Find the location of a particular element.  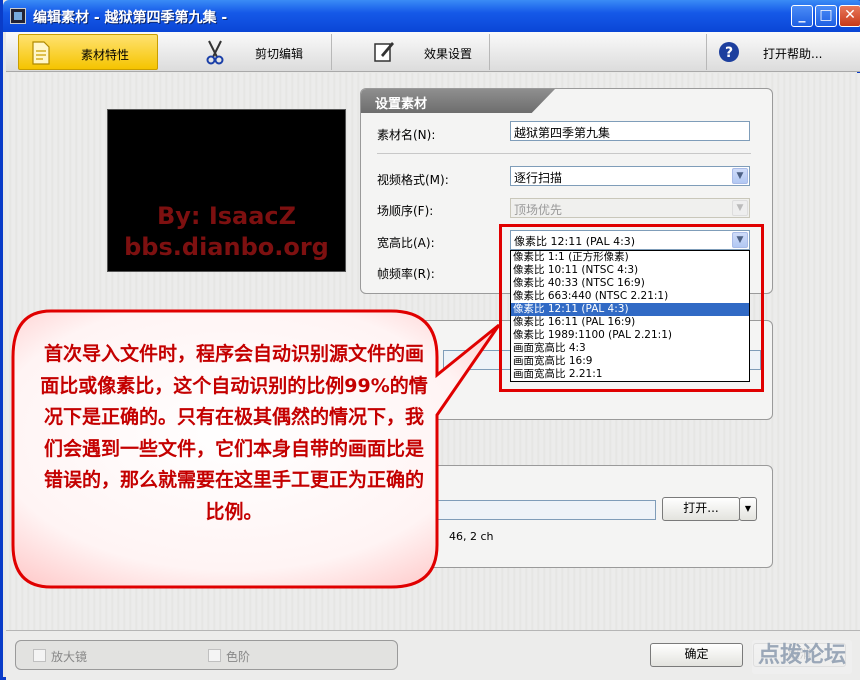

aspect-ratio-select: 像素比 12:11 (PAL 4:3) ▼ is located at coordinates (630, 240).